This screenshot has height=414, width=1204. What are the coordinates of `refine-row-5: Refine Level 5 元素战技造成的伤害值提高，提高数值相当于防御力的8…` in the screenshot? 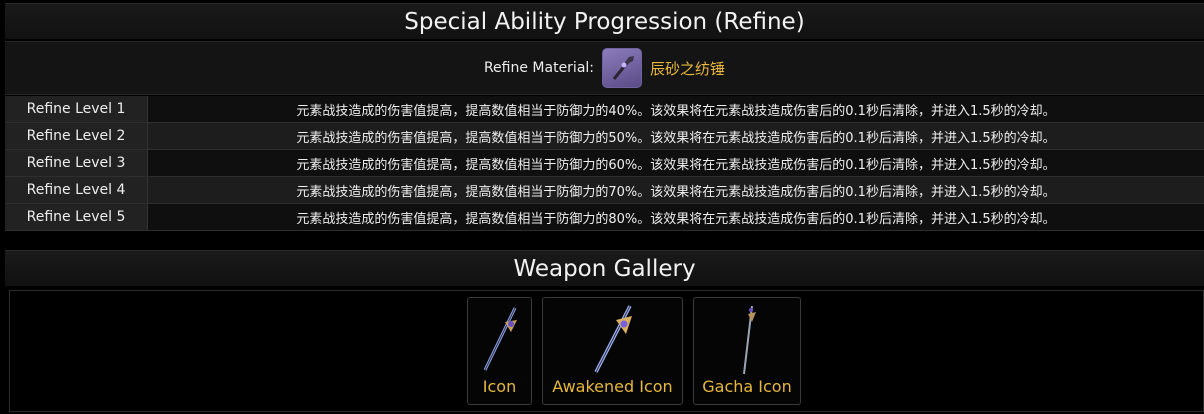 It's located at (604, 217).